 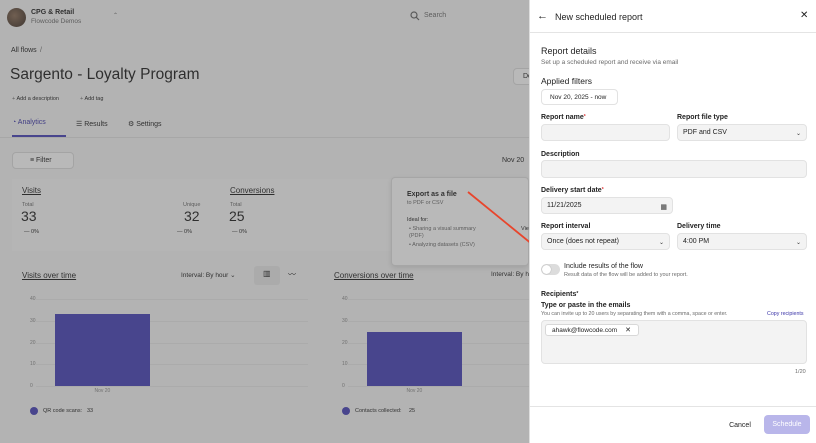 What do you see at coordinates (586, 305) in the screenshot?
I see `type-paste-label: Type or paste in the emails` at bounding box center [586, 305].